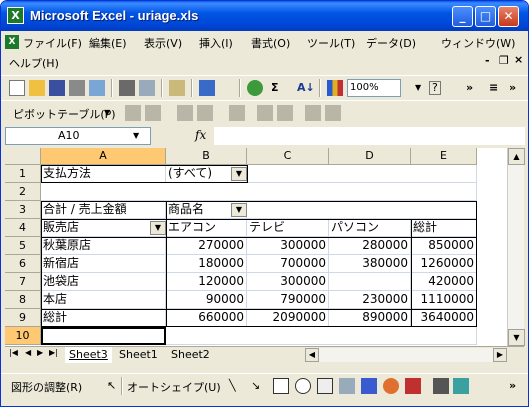 The width and height of the screenshot is (529, 407). Describe the element at coordinates (444, 282) in the screenshot. I see `cell-e7: 420000` at that location.